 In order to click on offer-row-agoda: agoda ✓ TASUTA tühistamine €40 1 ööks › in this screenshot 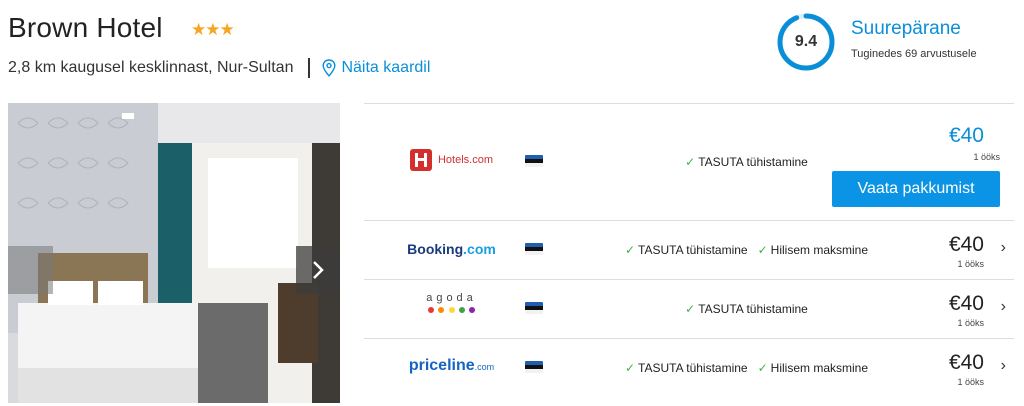, I will do `click(689, 308)`.